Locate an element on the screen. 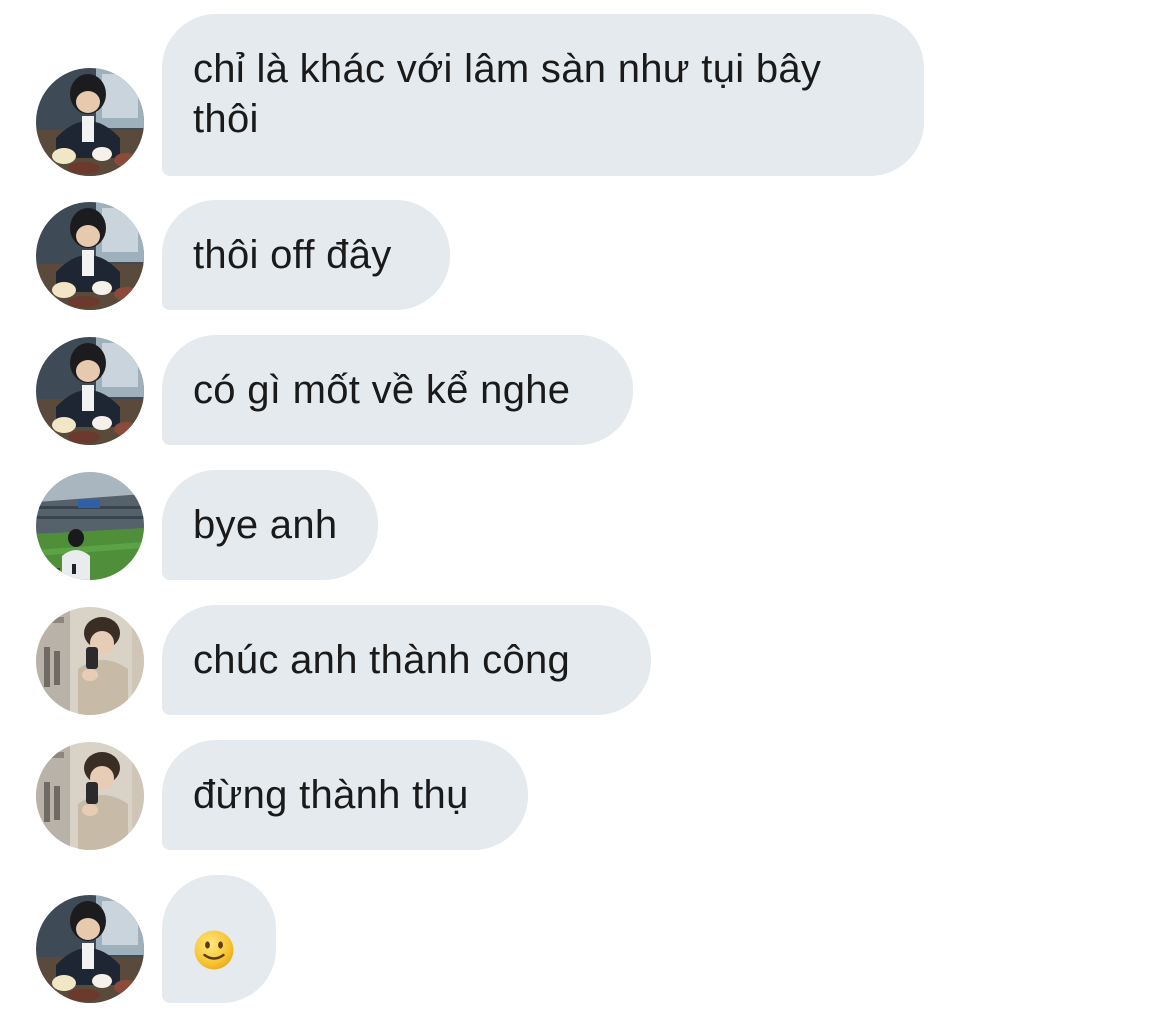  message-text: bye anh is located at coordinates (265, 525).